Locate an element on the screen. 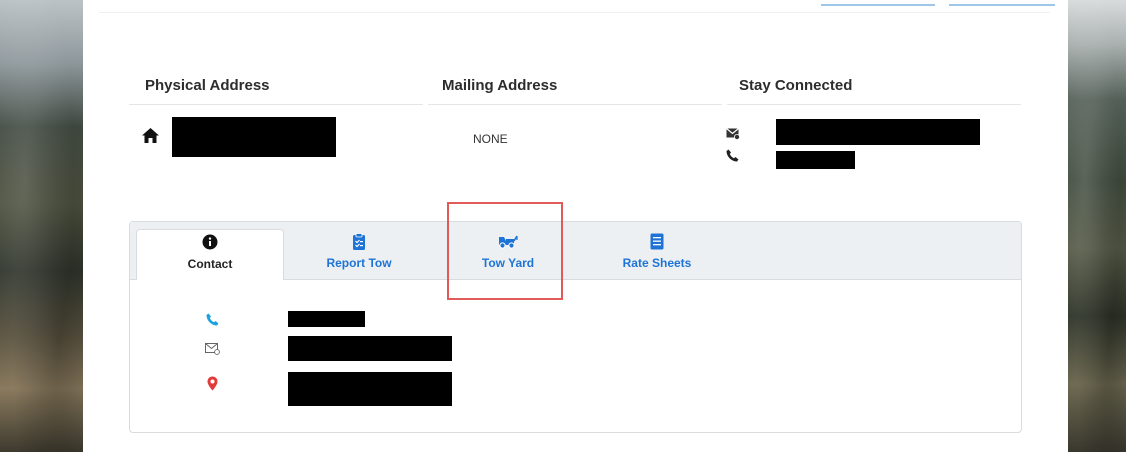  stay-connected-divider is located at coordinates (874, 104).